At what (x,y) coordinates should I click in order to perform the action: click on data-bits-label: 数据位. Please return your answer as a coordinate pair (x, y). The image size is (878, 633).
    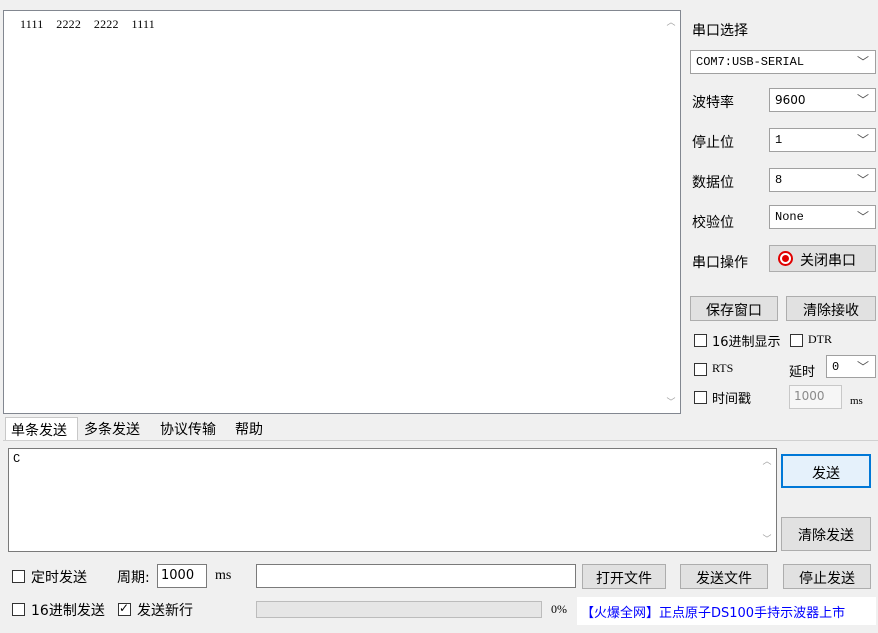
    Looking at the image, I should click on (713, 183).